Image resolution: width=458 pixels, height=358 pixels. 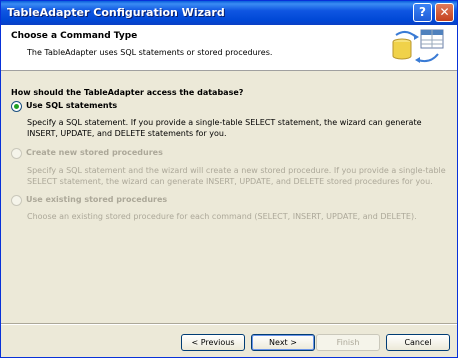 I want to click on page-title: Choose a Command Type, so click(x=74, y=36).